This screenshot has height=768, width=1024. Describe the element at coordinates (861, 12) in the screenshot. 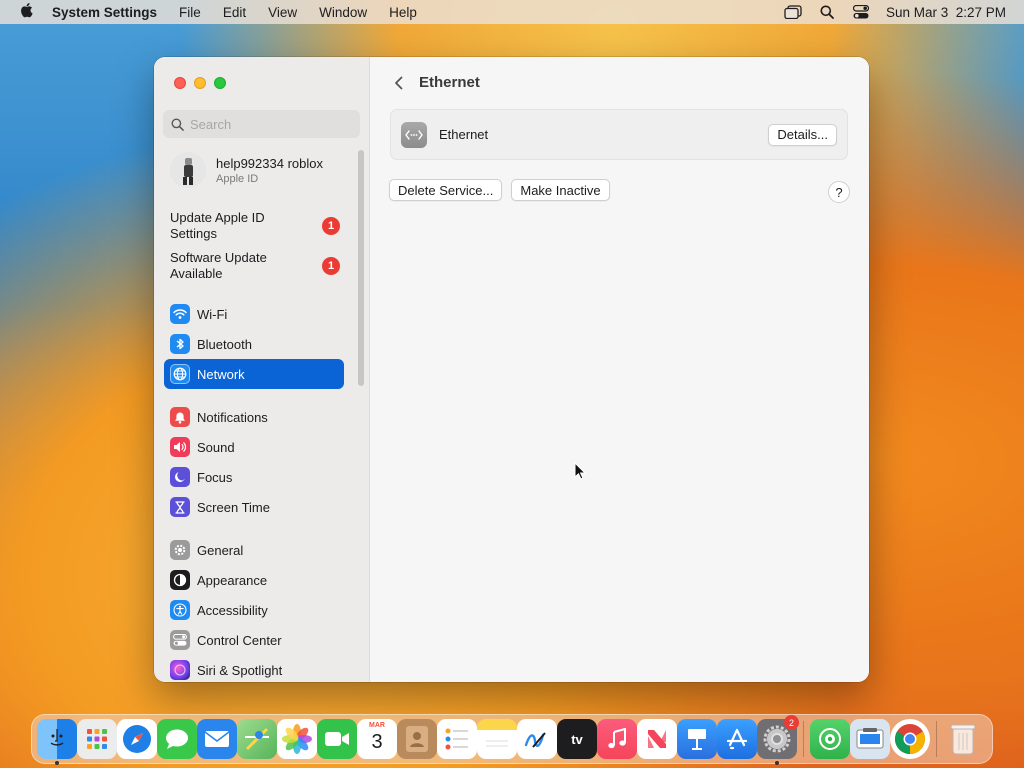

I see `control-center-menu-icon` at that location.